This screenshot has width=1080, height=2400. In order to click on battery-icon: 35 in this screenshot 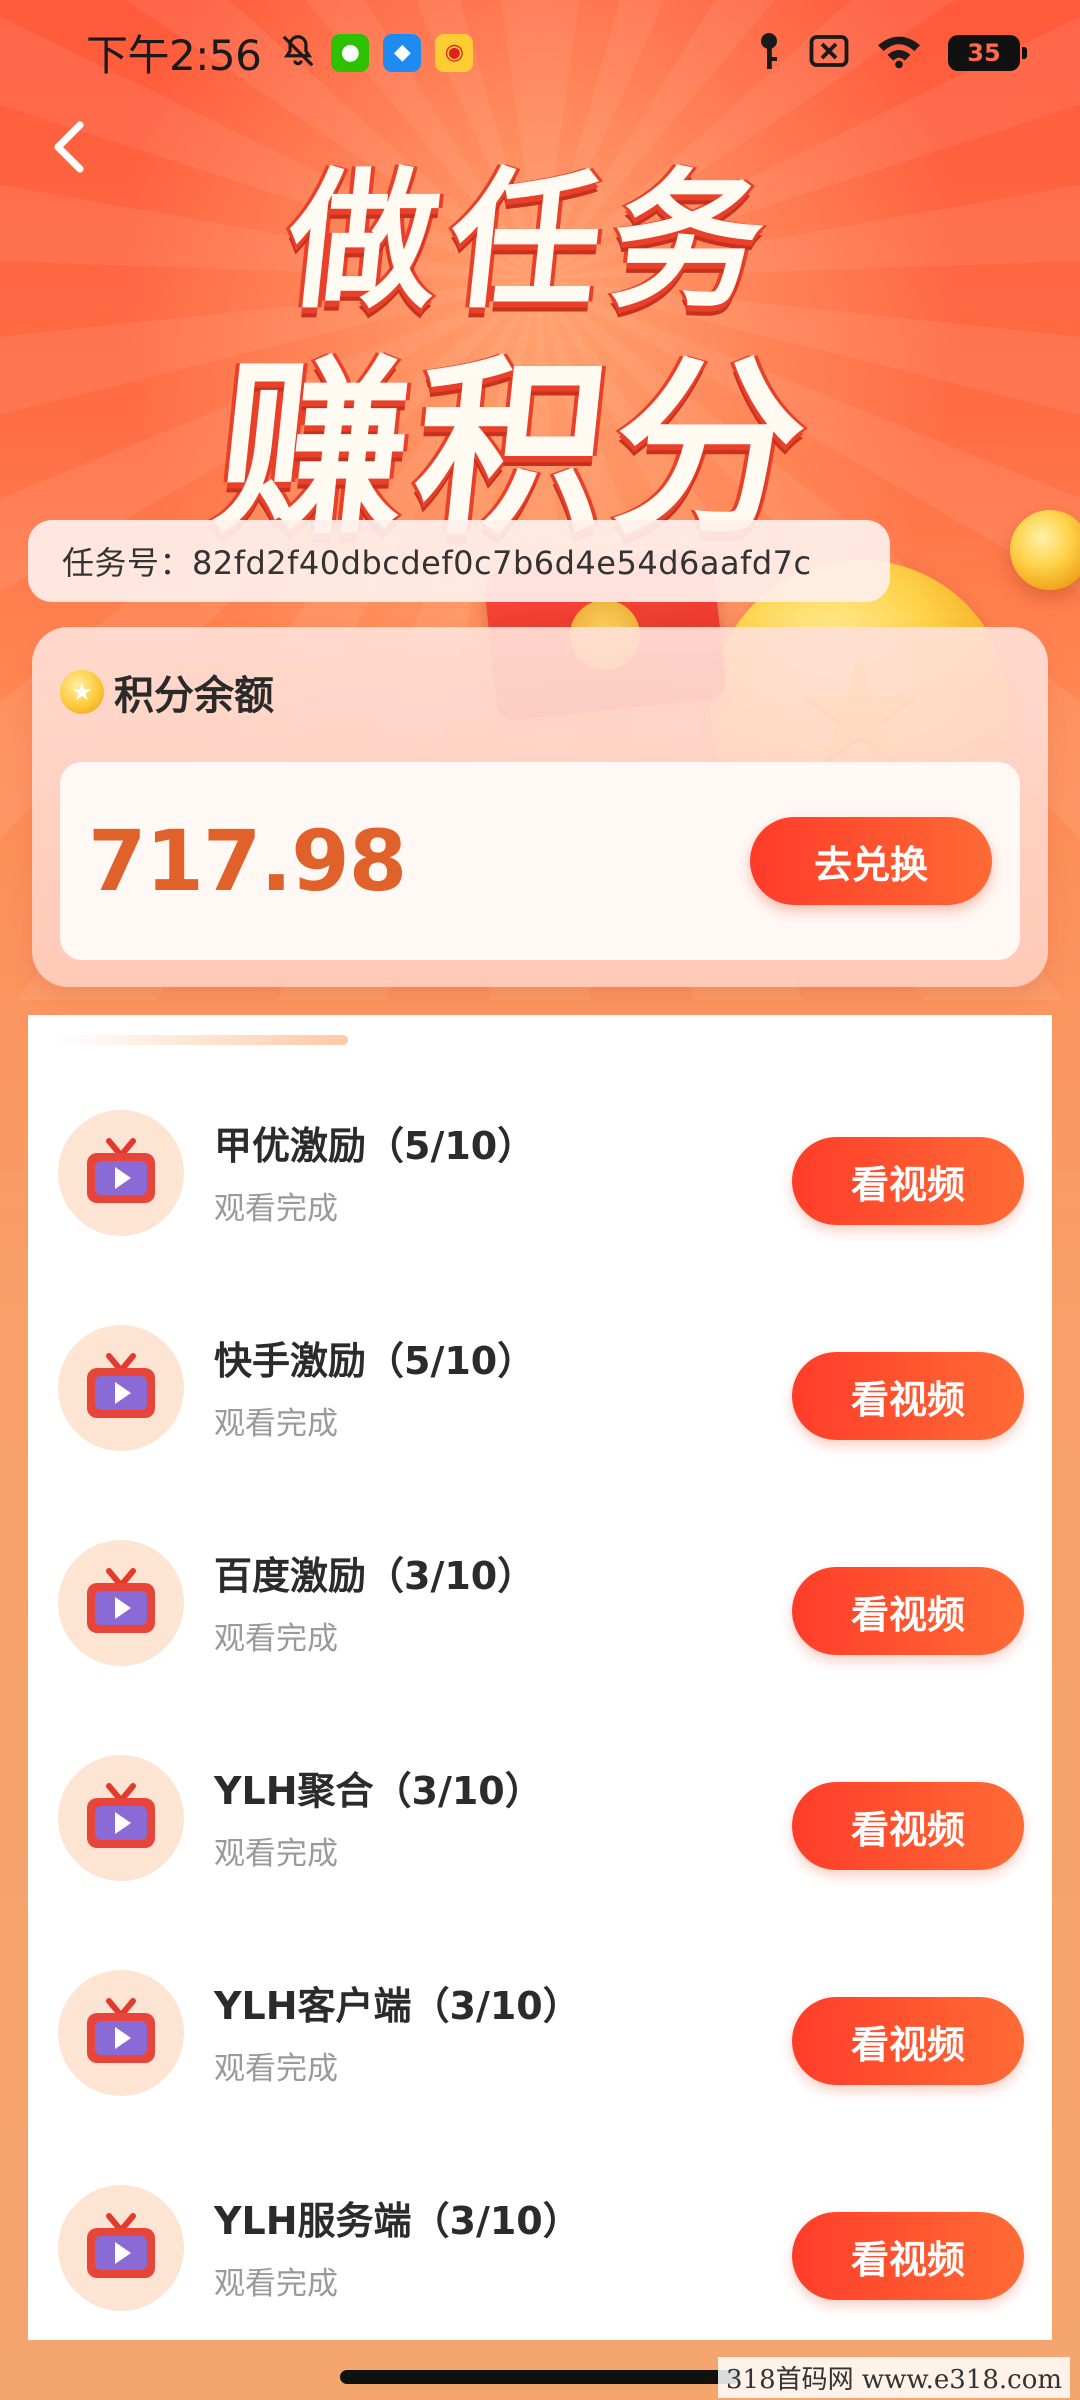, I will do `click(987, 52)`.